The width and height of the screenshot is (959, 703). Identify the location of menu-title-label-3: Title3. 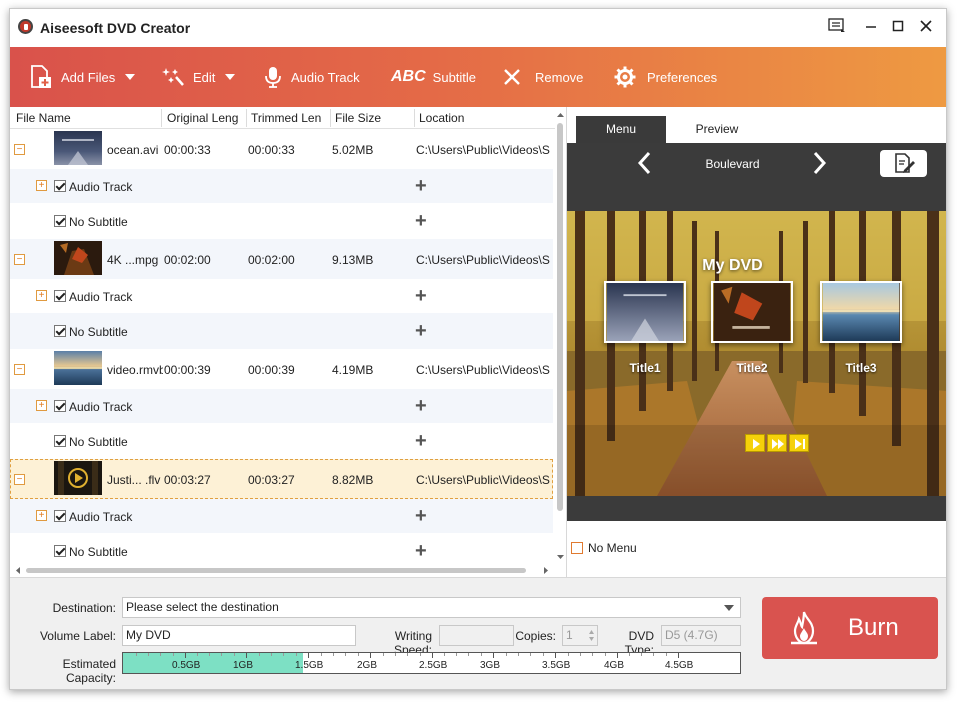
(861, 368).